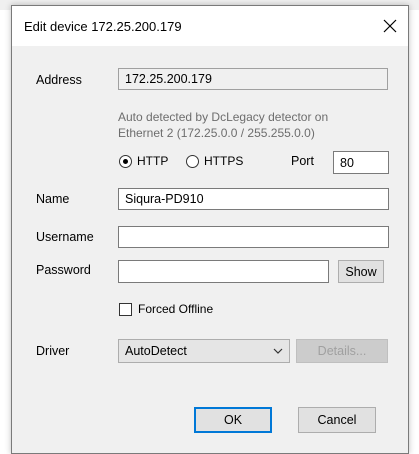 Image resolution: width=419 pixels, height=454 pixels. Describe the element at coordinates (361, 162) in the screenshot. I see `port-field` at that location.